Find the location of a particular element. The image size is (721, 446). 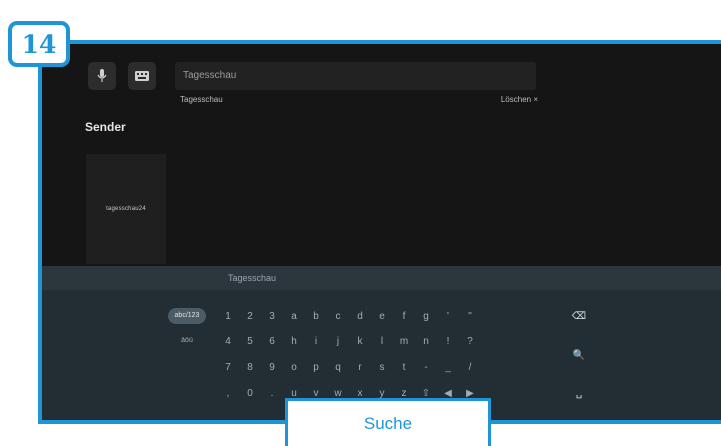

keyboard-key: r is located at coordinates (360, 367).